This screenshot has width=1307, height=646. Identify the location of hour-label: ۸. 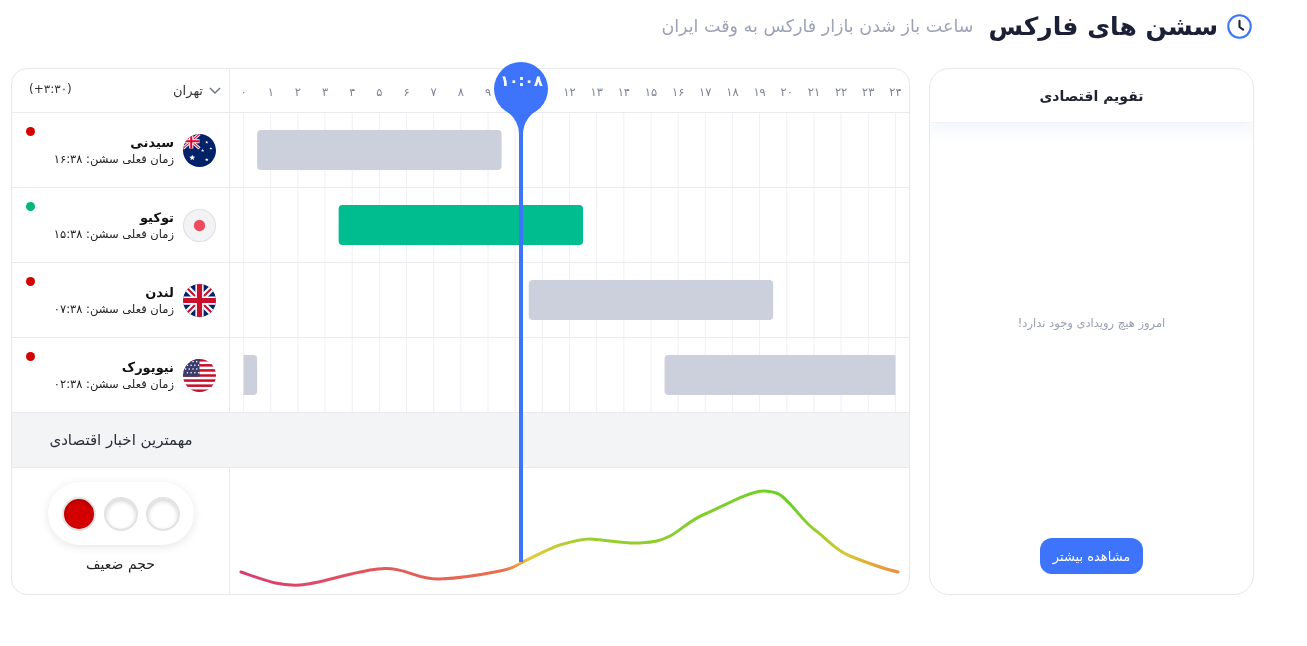
(460, 92).